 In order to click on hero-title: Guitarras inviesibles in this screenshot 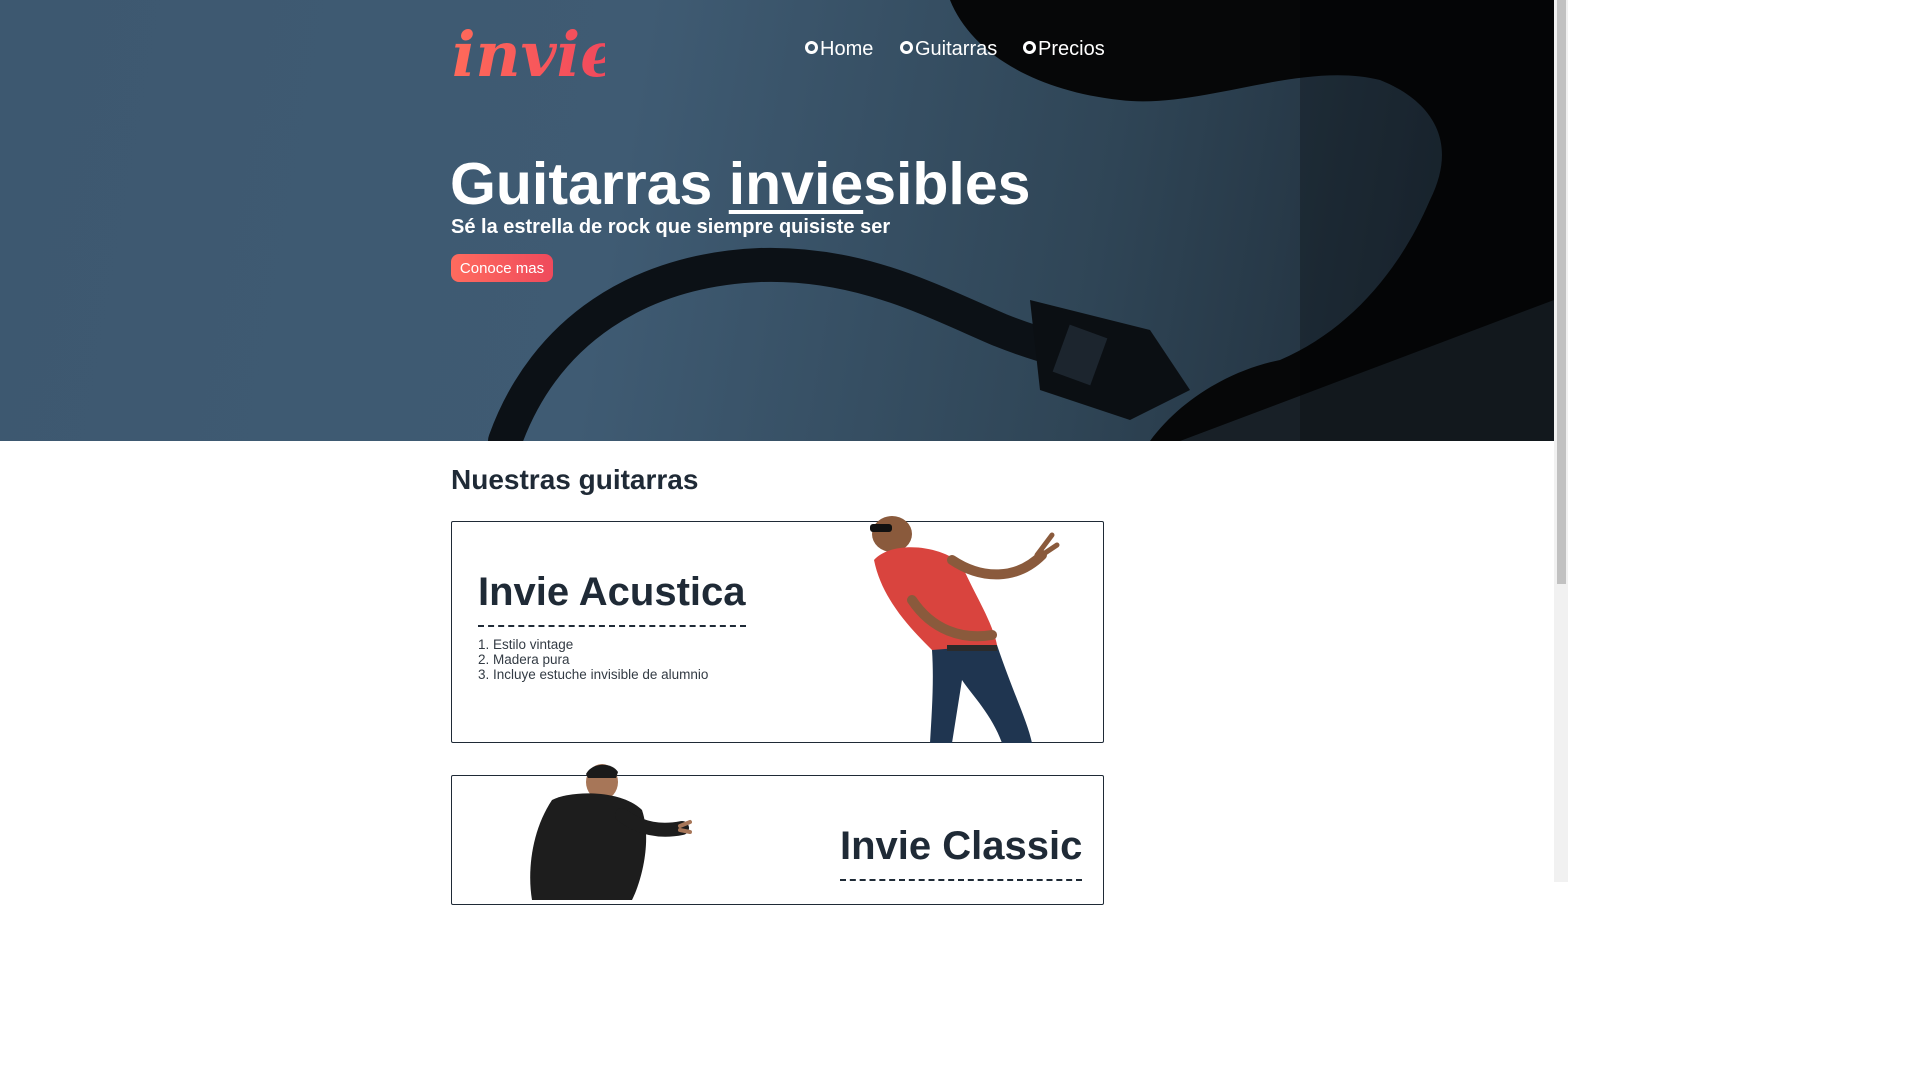, I will do `click(740, 184)`.